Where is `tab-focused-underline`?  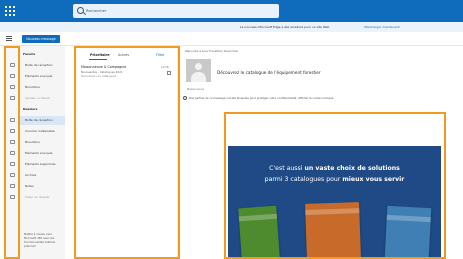 tab-focused-underline is located at coordinates (98, 59).